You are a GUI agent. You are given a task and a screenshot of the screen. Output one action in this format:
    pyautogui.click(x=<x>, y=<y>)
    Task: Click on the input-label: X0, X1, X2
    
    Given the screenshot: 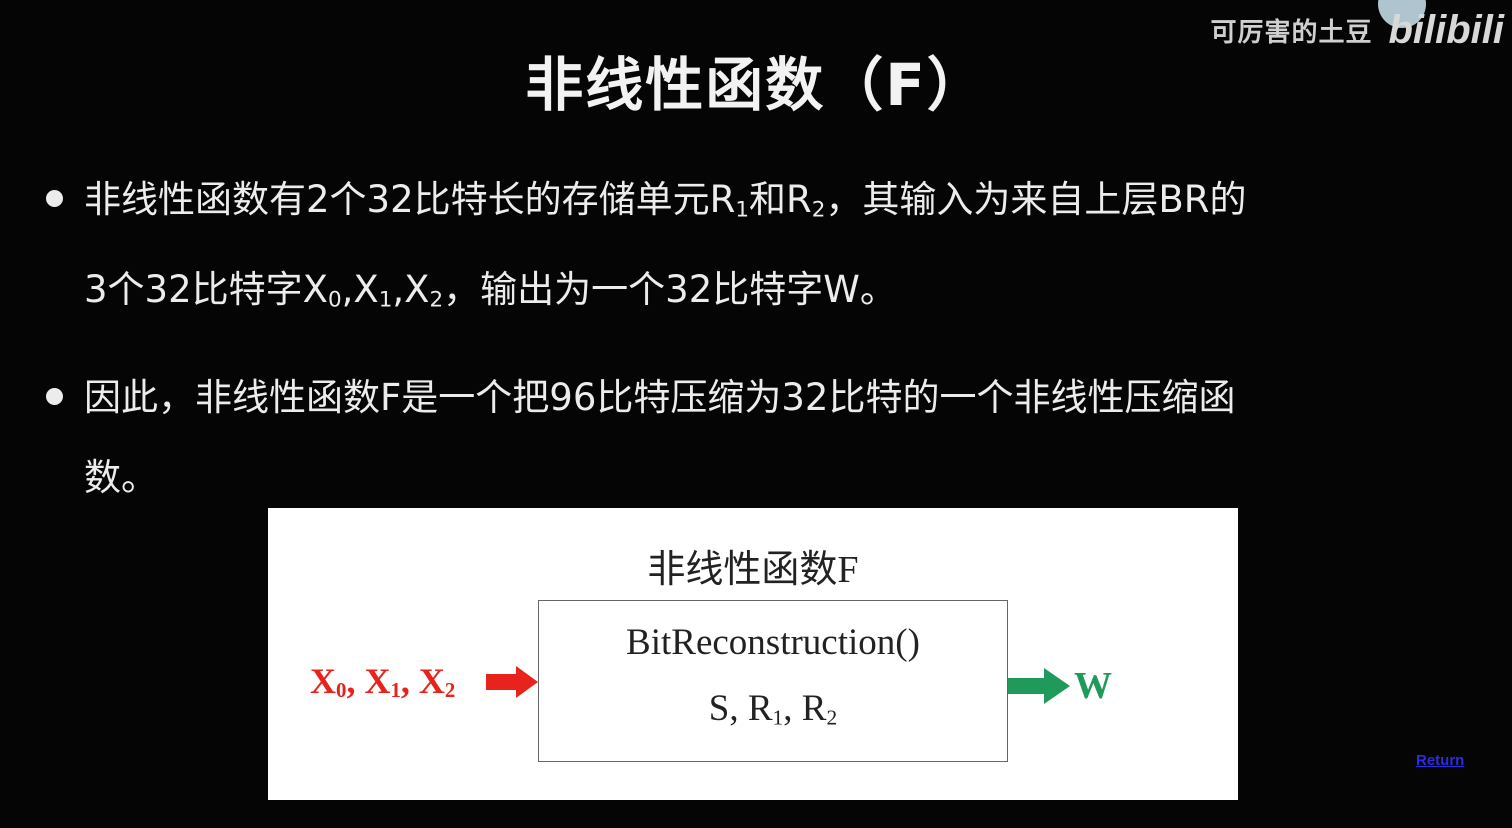 What is the action you would take?
    pyautogui.click(x=383, y=682)
    